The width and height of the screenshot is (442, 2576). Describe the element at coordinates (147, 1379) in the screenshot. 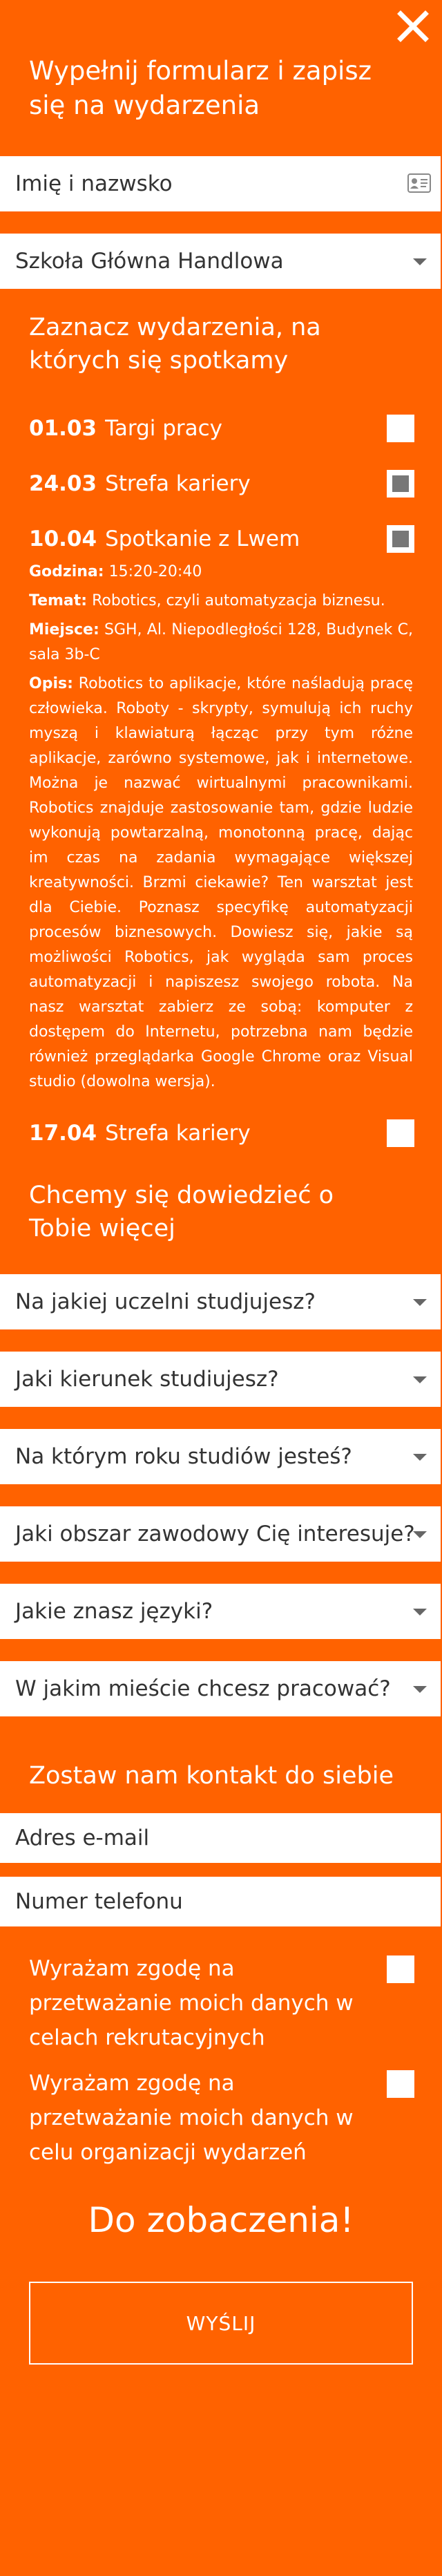

I see `select-value: Jaki kierunek studiujesz?` at that location.